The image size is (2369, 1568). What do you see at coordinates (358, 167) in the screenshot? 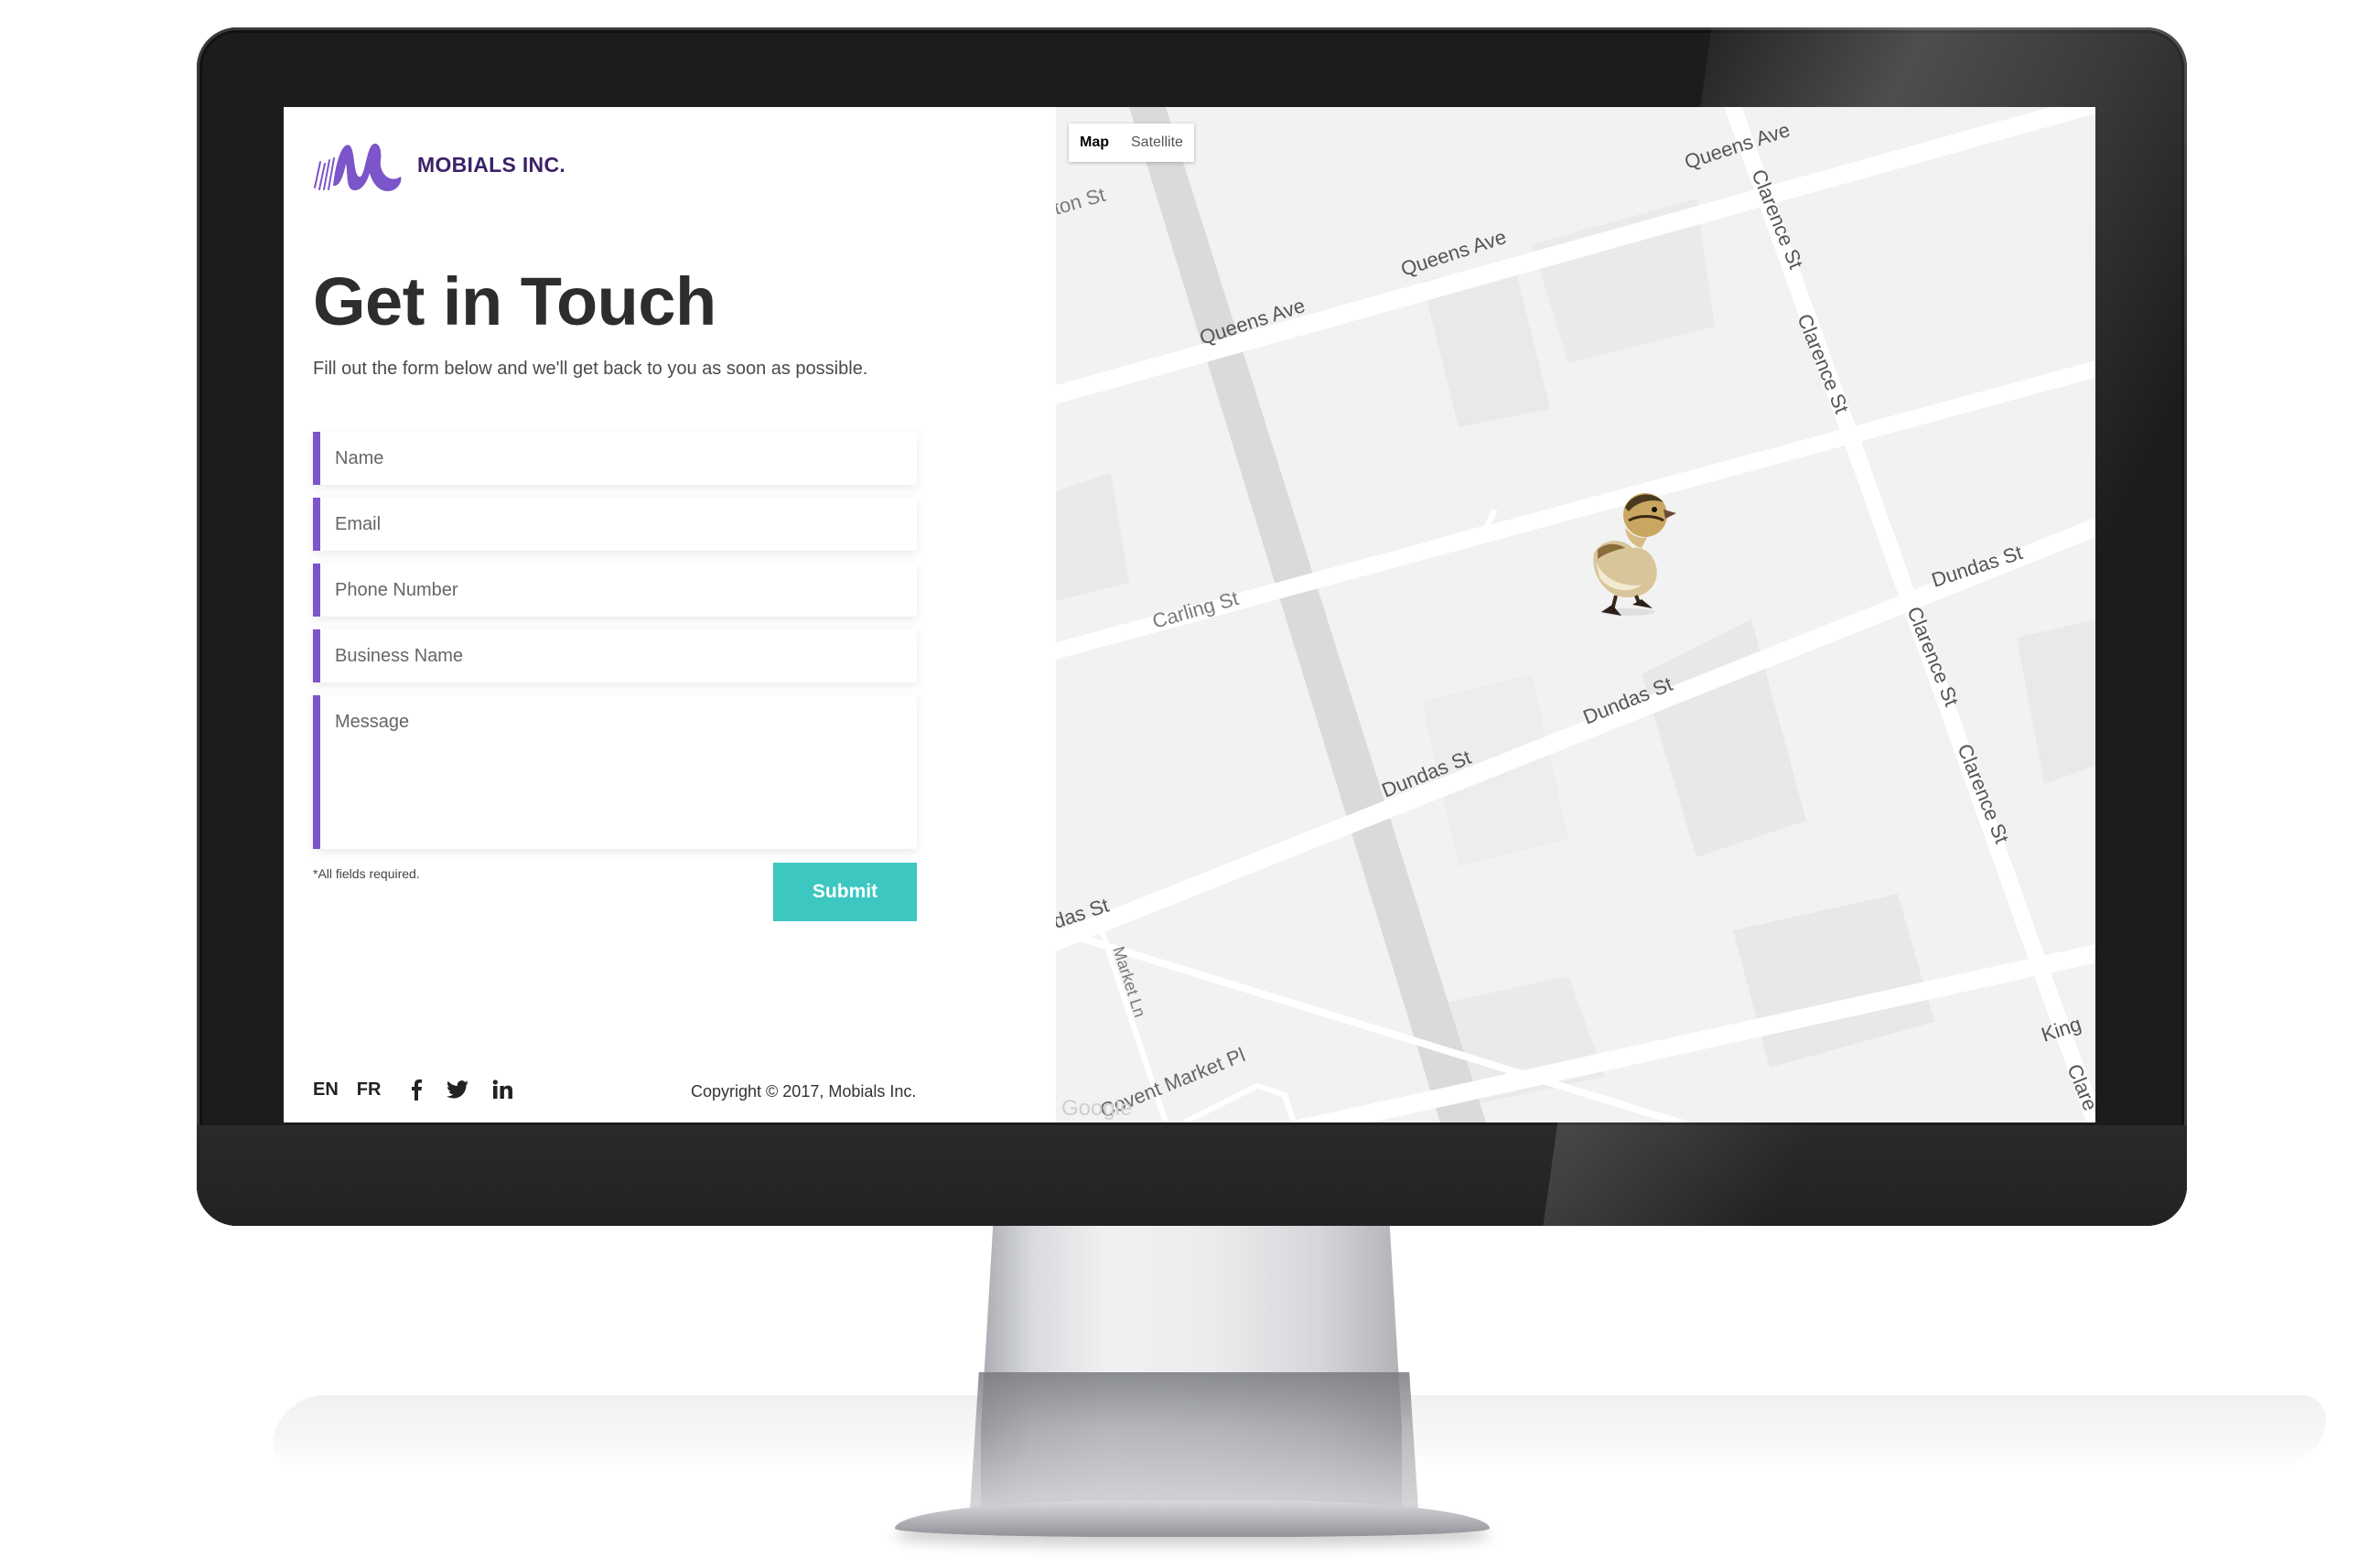
I see `mobials-logo-icon` at bounding box center [358, 167].